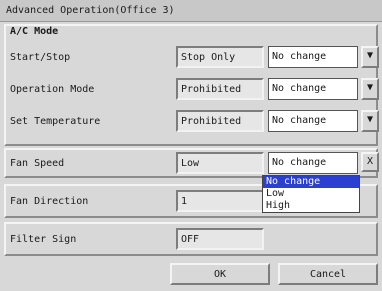 The width and height of the screenshot is (382, 291). I want to click on set-temperature-dropdown-button: ▼, so click(370, 121).